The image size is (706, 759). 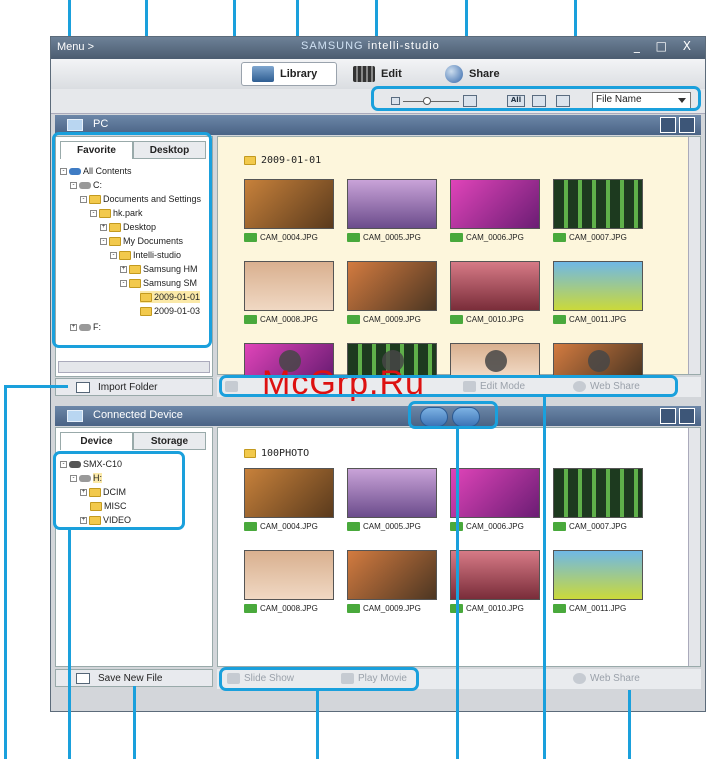 What do you see at coordinates (134, 678) in the screenshot?
I see `save-new-file-button: Save New File` at bounding box center [134, 678].